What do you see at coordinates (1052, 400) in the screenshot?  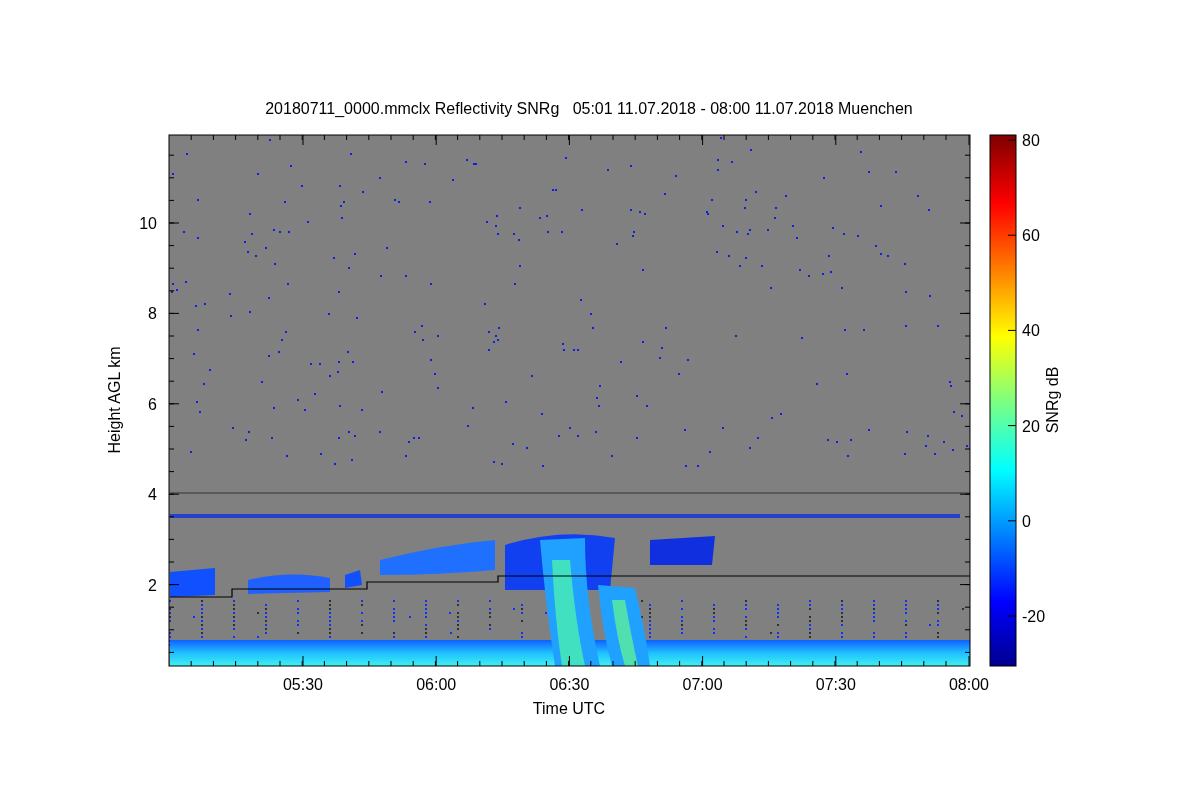 I see `colorbar-label: SNRg dB` at bounding box center [1052, 400].